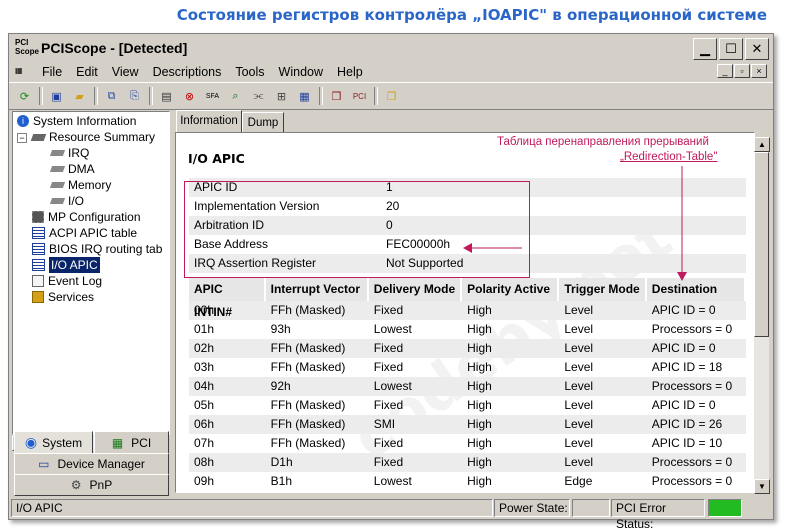 This screenshot has height=532, width=785. What do you see at coordinates (263, 123) in the screenshot?
I see `tab-dump: Dump` at bounding box center [263, 123].